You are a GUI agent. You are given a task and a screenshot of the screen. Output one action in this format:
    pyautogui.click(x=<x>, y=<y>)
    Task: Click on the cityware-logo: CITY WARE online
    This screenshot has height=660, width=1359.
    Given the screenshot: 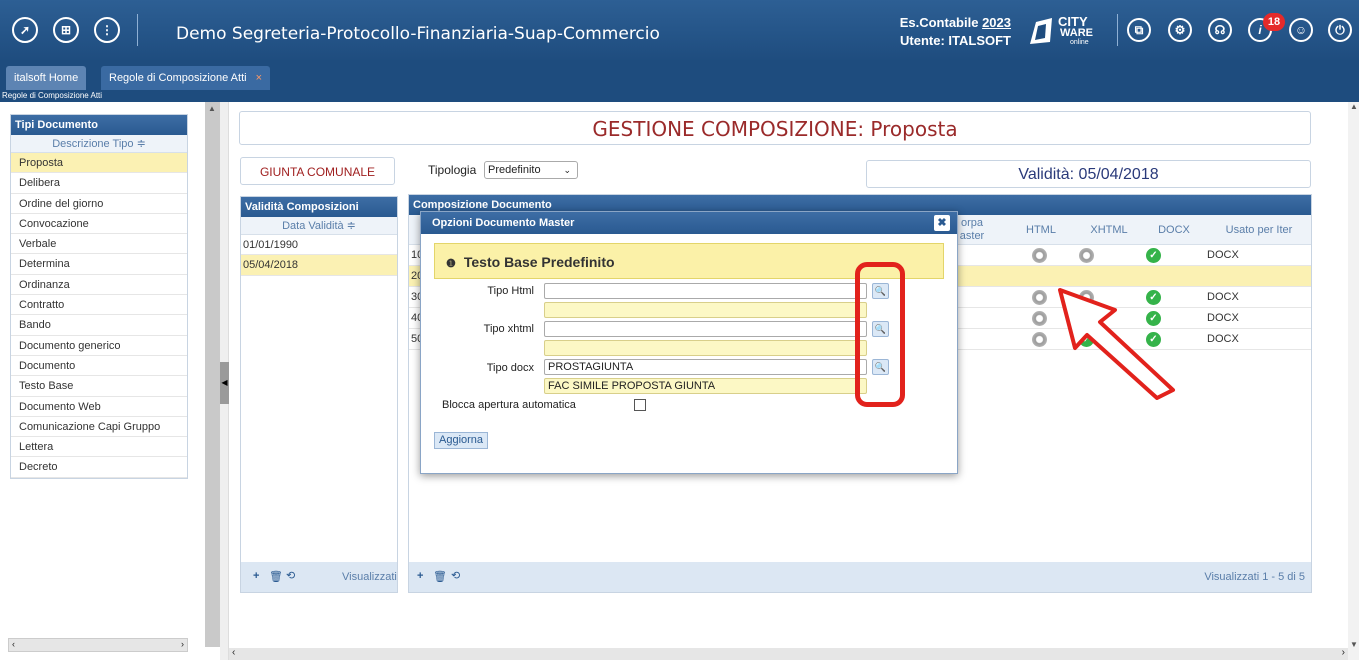 What is the action you would take?
    pyautogui.click(x=1070, y=31)
    